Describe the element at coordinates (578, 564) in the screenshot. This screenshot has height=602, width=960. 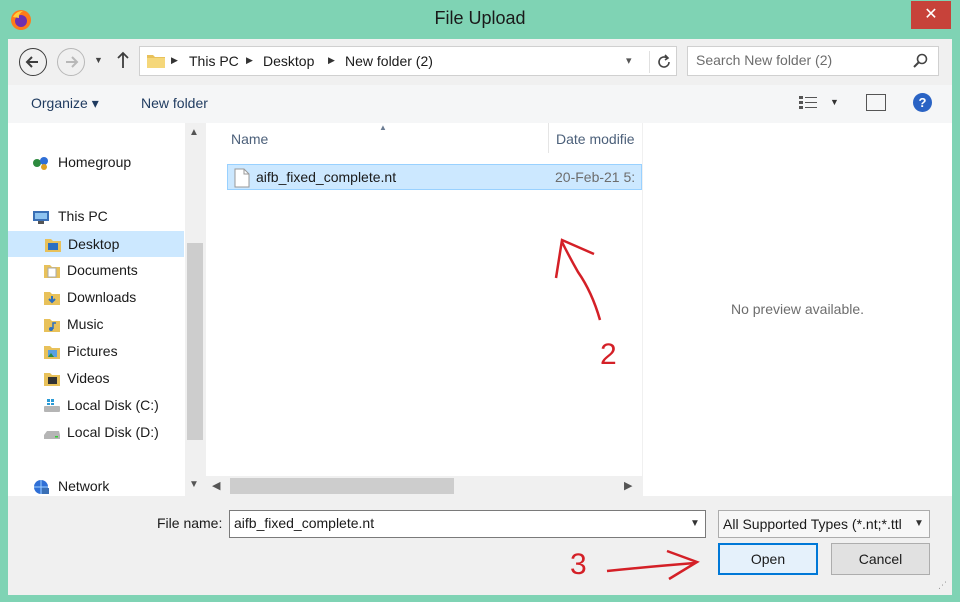
I see `annotation-step-3: 3` at that location.